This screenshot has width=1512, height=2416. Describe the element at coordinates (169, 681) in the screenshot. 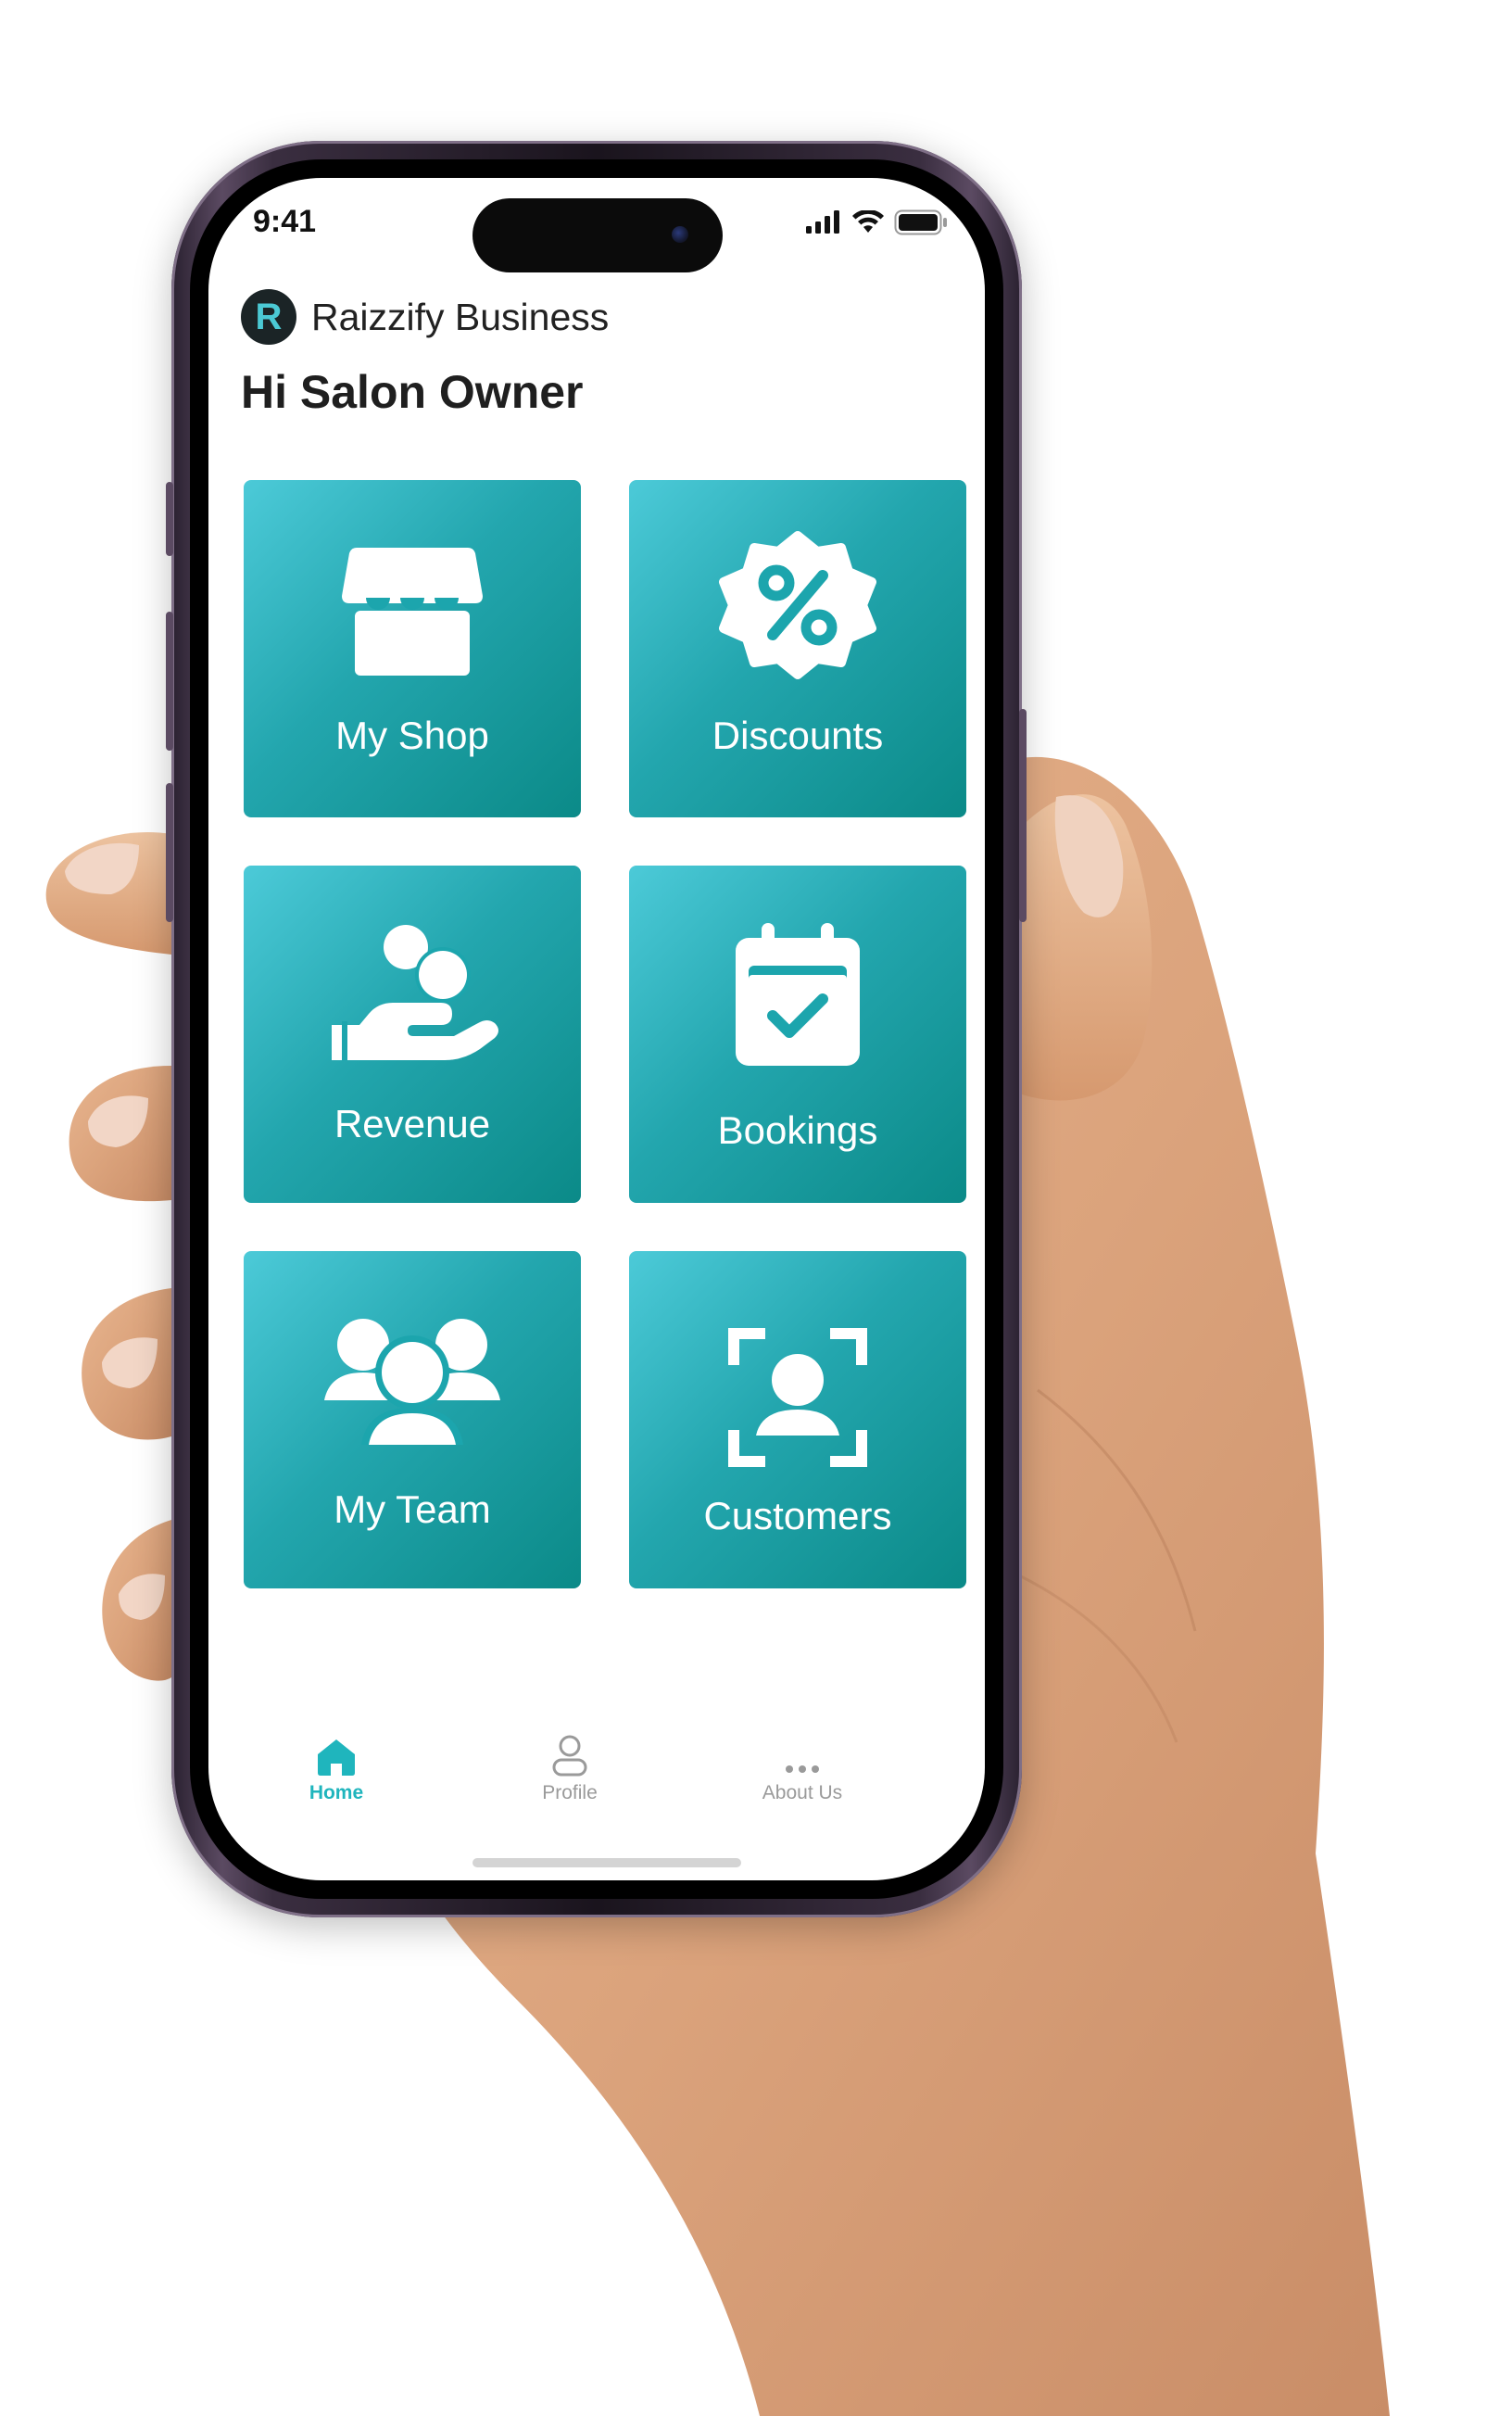

I see `phone-volume-up-button` at that location.